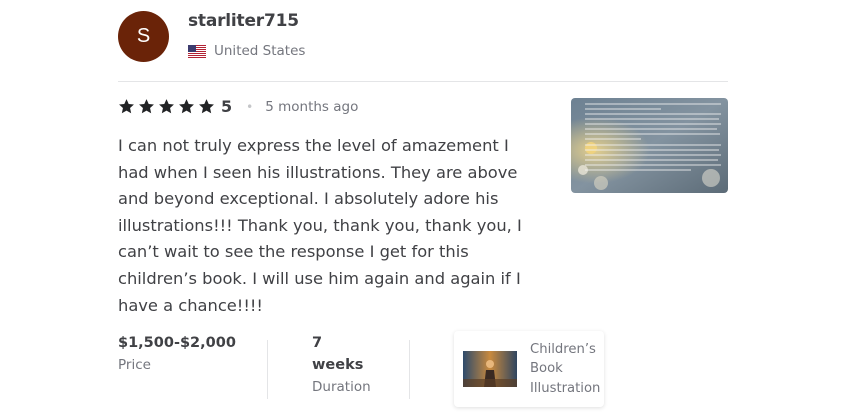 This screenshot has height=420, width=850. I want to click on duration-unit: weeks, so click(338, 365).